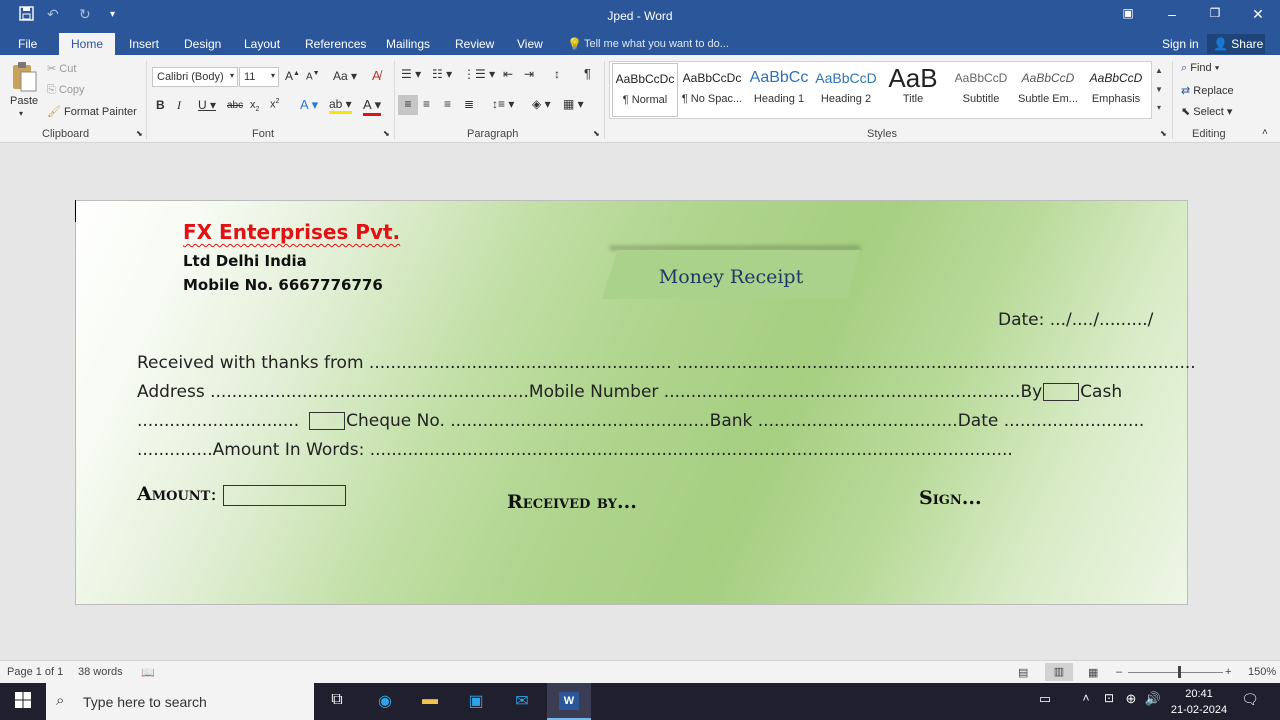 This screenshot has height=720, width=1280. I want to click on format-painter-button: 🖌 Format Painter, so click(92, 111).